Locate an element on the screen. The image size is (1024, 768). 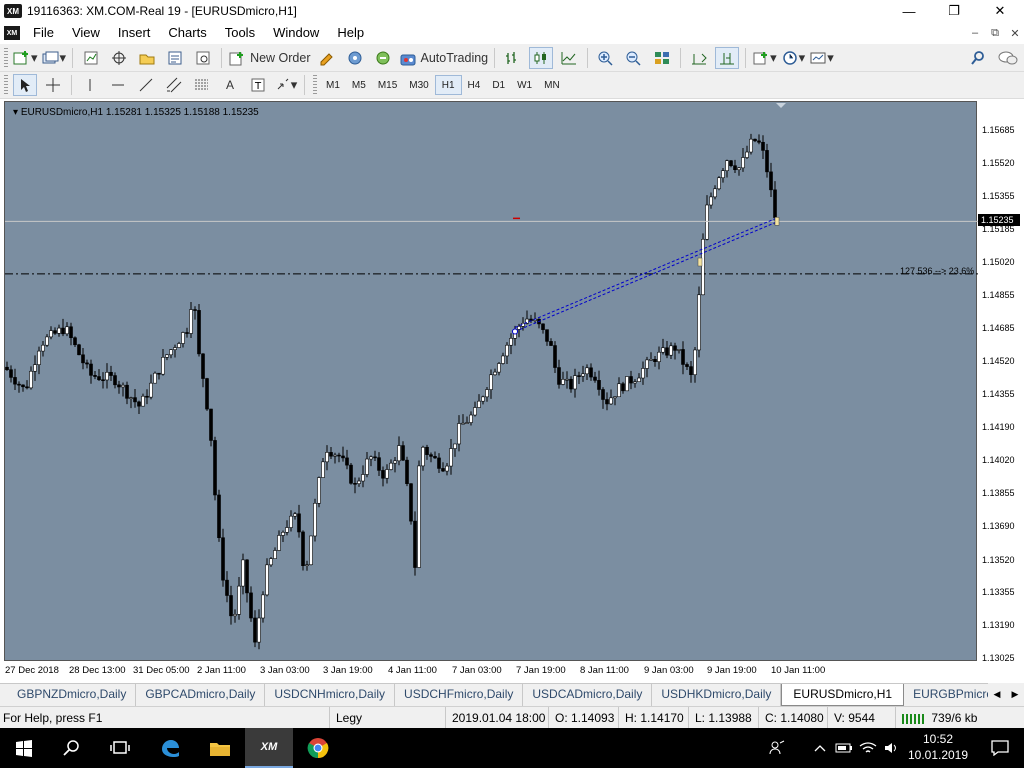
periods-icon: ▾ is located at coordinates (793, 58).